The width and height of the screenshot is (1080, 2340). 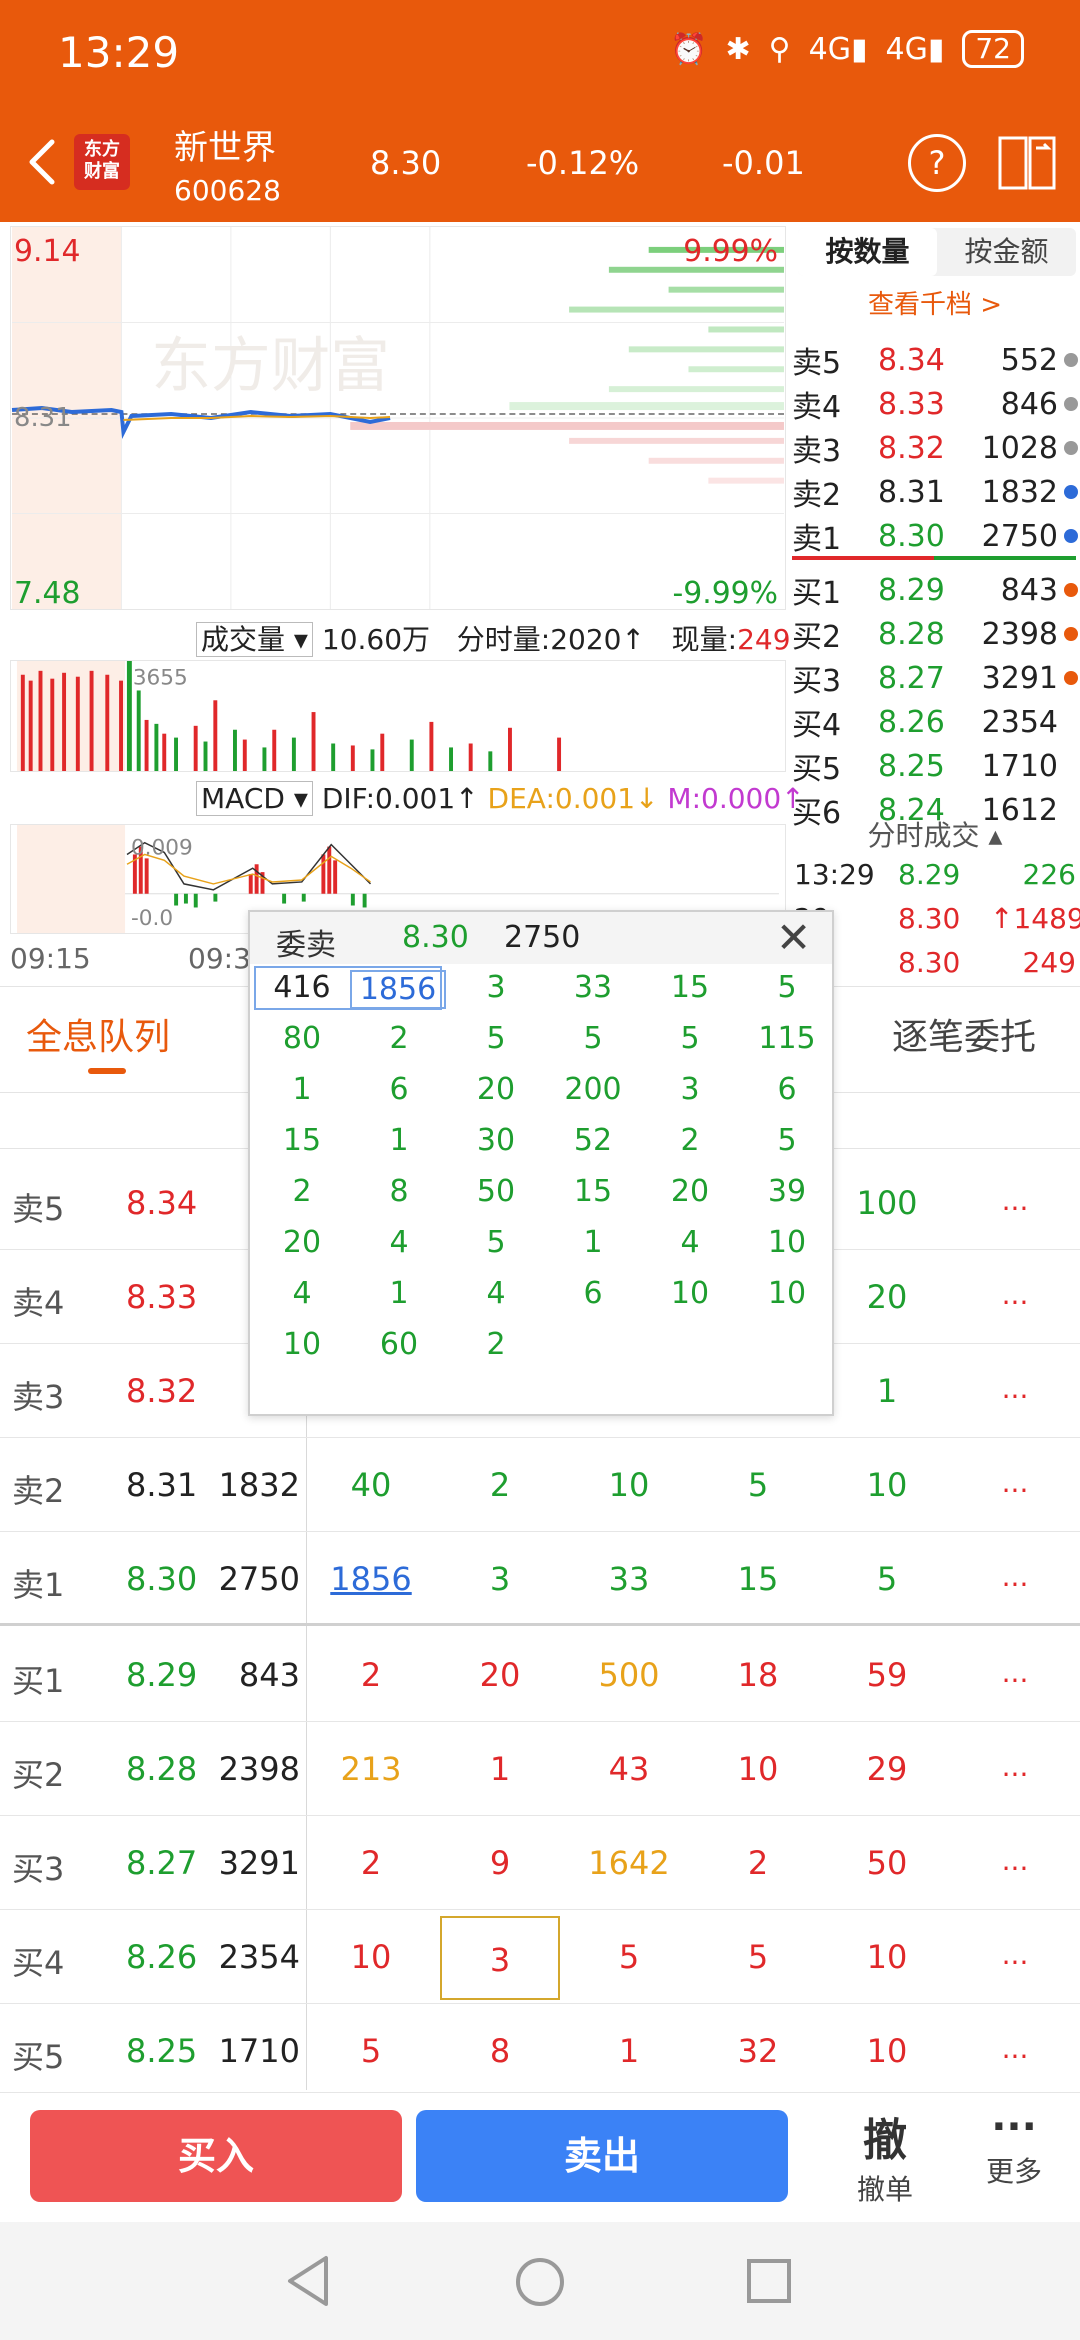 I want to click on queue-cell: 1642, so click(x=629, y=1863).